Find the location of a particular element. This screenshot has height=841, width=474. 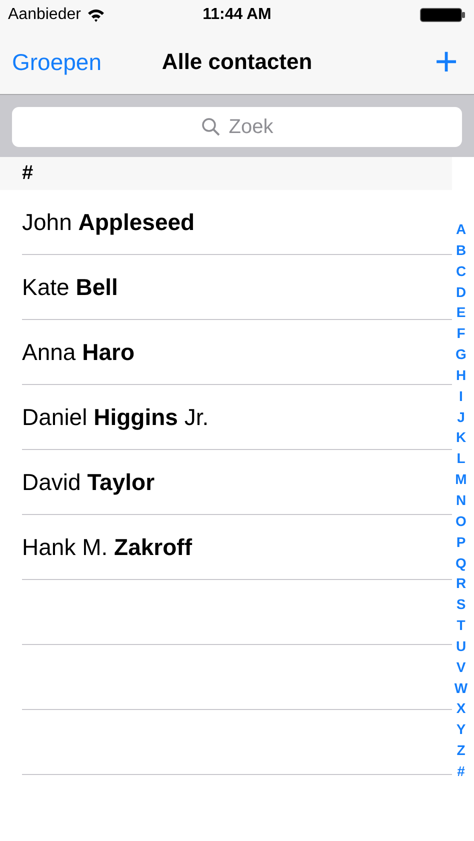

index-letter: P is located at coordinates (461, 542).